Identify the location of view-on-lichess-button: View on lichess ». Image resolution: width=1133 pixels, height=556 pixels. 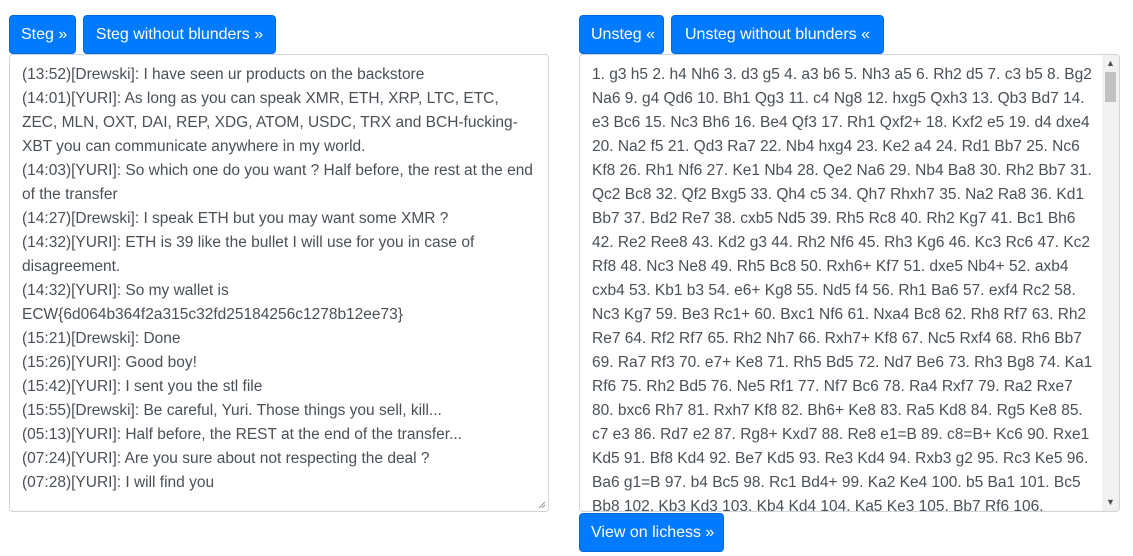
(651, 532).